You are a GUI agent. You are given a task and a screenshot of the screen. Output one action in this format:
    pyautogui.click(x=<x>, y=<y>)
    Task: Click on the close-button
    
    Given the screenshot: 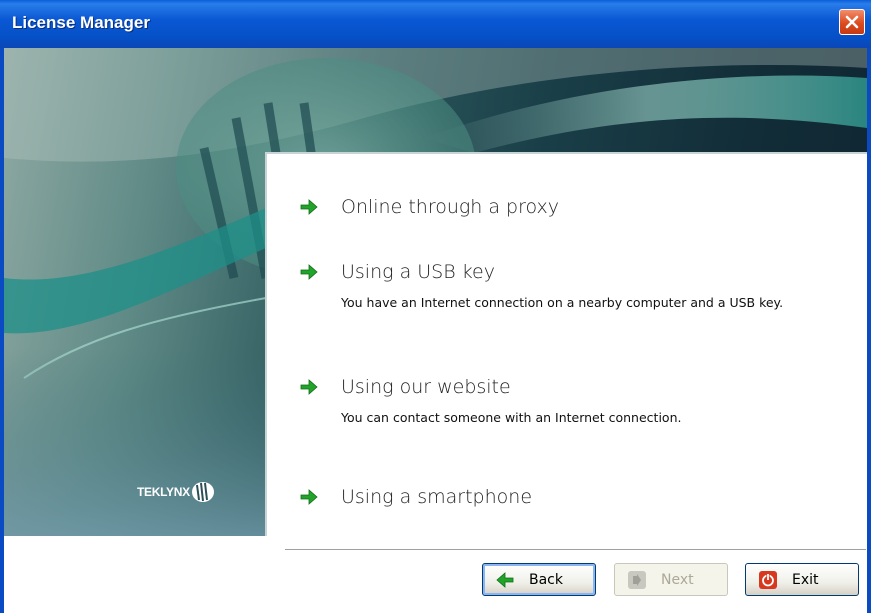 What is the action you would take?
    pyautogui.click(x=852, y=22)
    